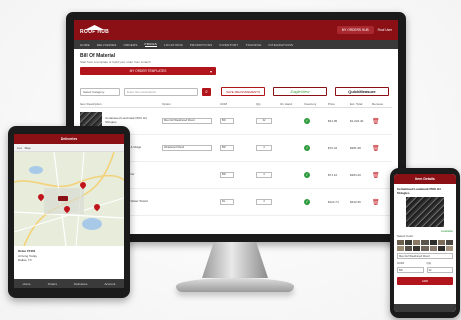 The width and height of the screenshot is (461, 320). I want to click on option-select: Weathered Wood, so click(187, 148).